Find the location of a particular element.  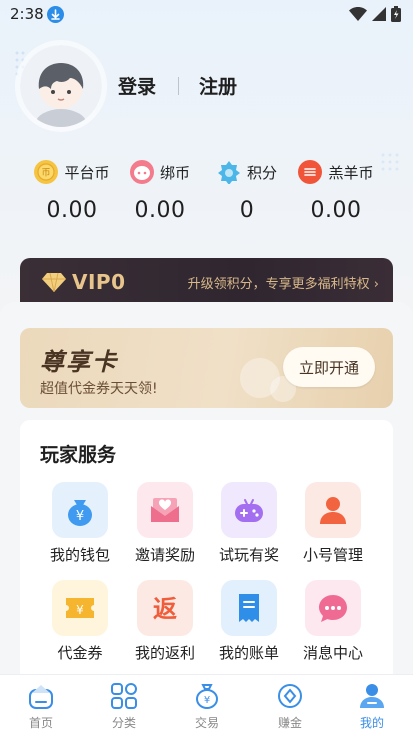

tab-trade: ¥ 交易 is located at coordinates (207, 706).